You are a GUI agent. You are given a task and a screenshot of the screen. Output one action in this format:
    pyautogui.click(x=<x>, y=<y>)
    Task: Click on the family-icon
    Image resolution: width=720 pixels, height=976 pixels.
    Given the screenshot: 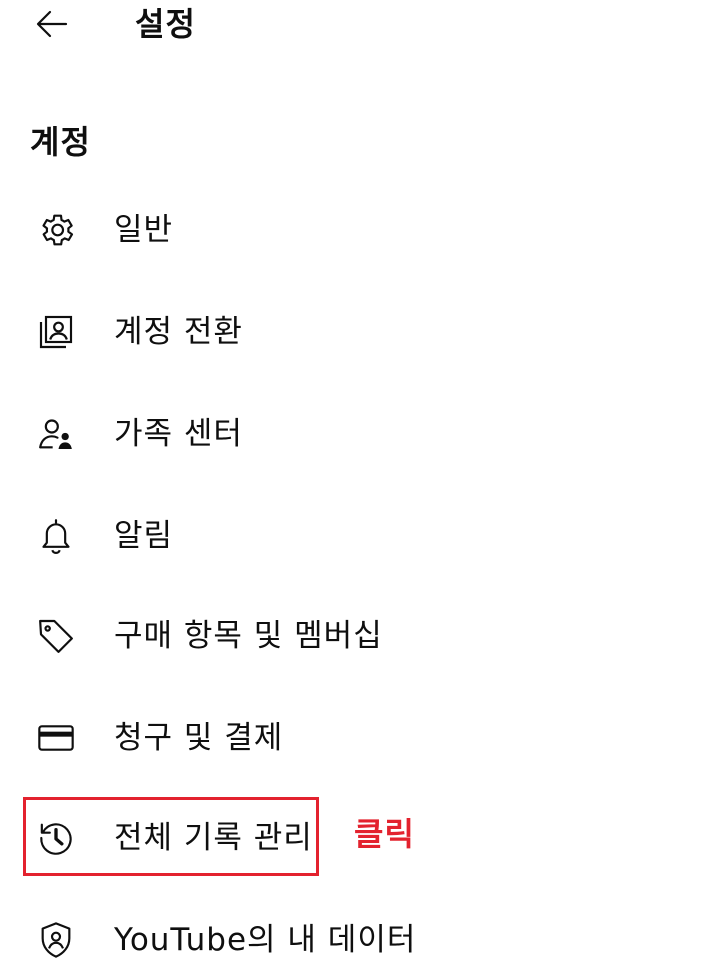 What is the action you would take?
    pyautogui.click(x=56, y=434)
    